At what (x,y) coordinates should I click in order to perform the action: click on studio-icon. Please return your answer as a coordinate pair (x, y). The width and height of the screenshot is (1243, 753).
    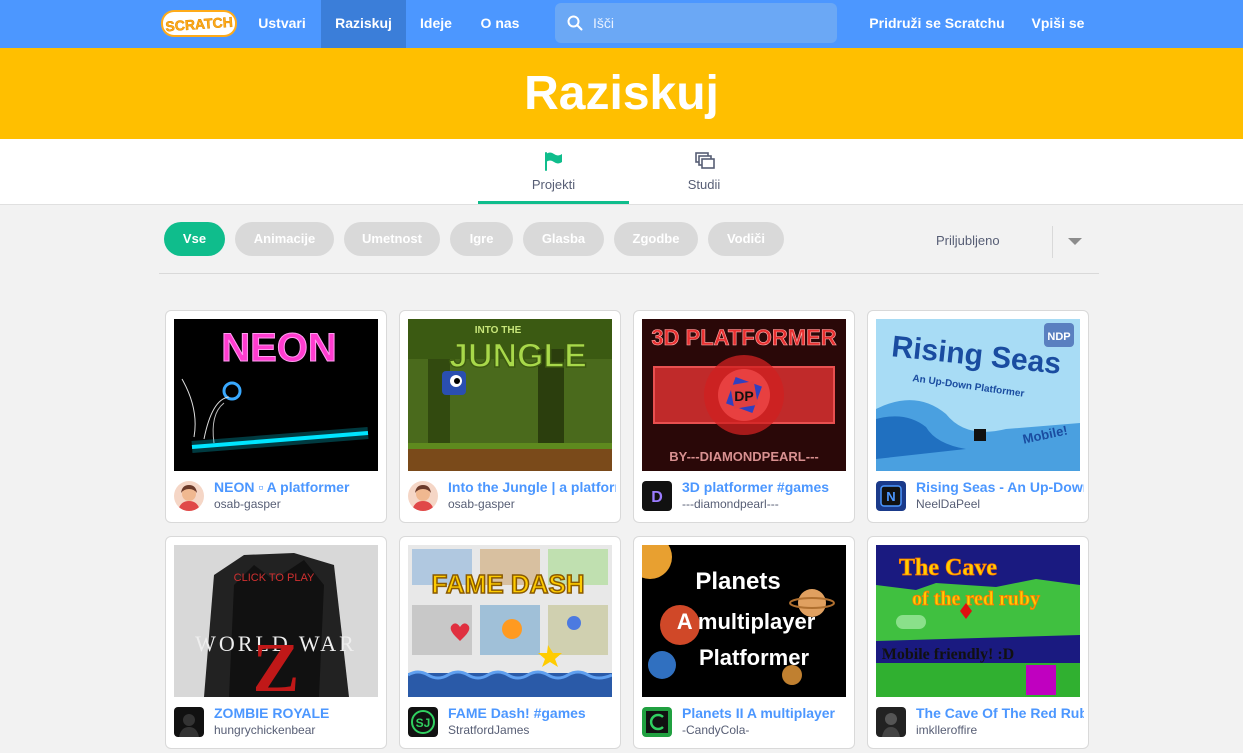
    Looking at the image, I should click on (705, 160).